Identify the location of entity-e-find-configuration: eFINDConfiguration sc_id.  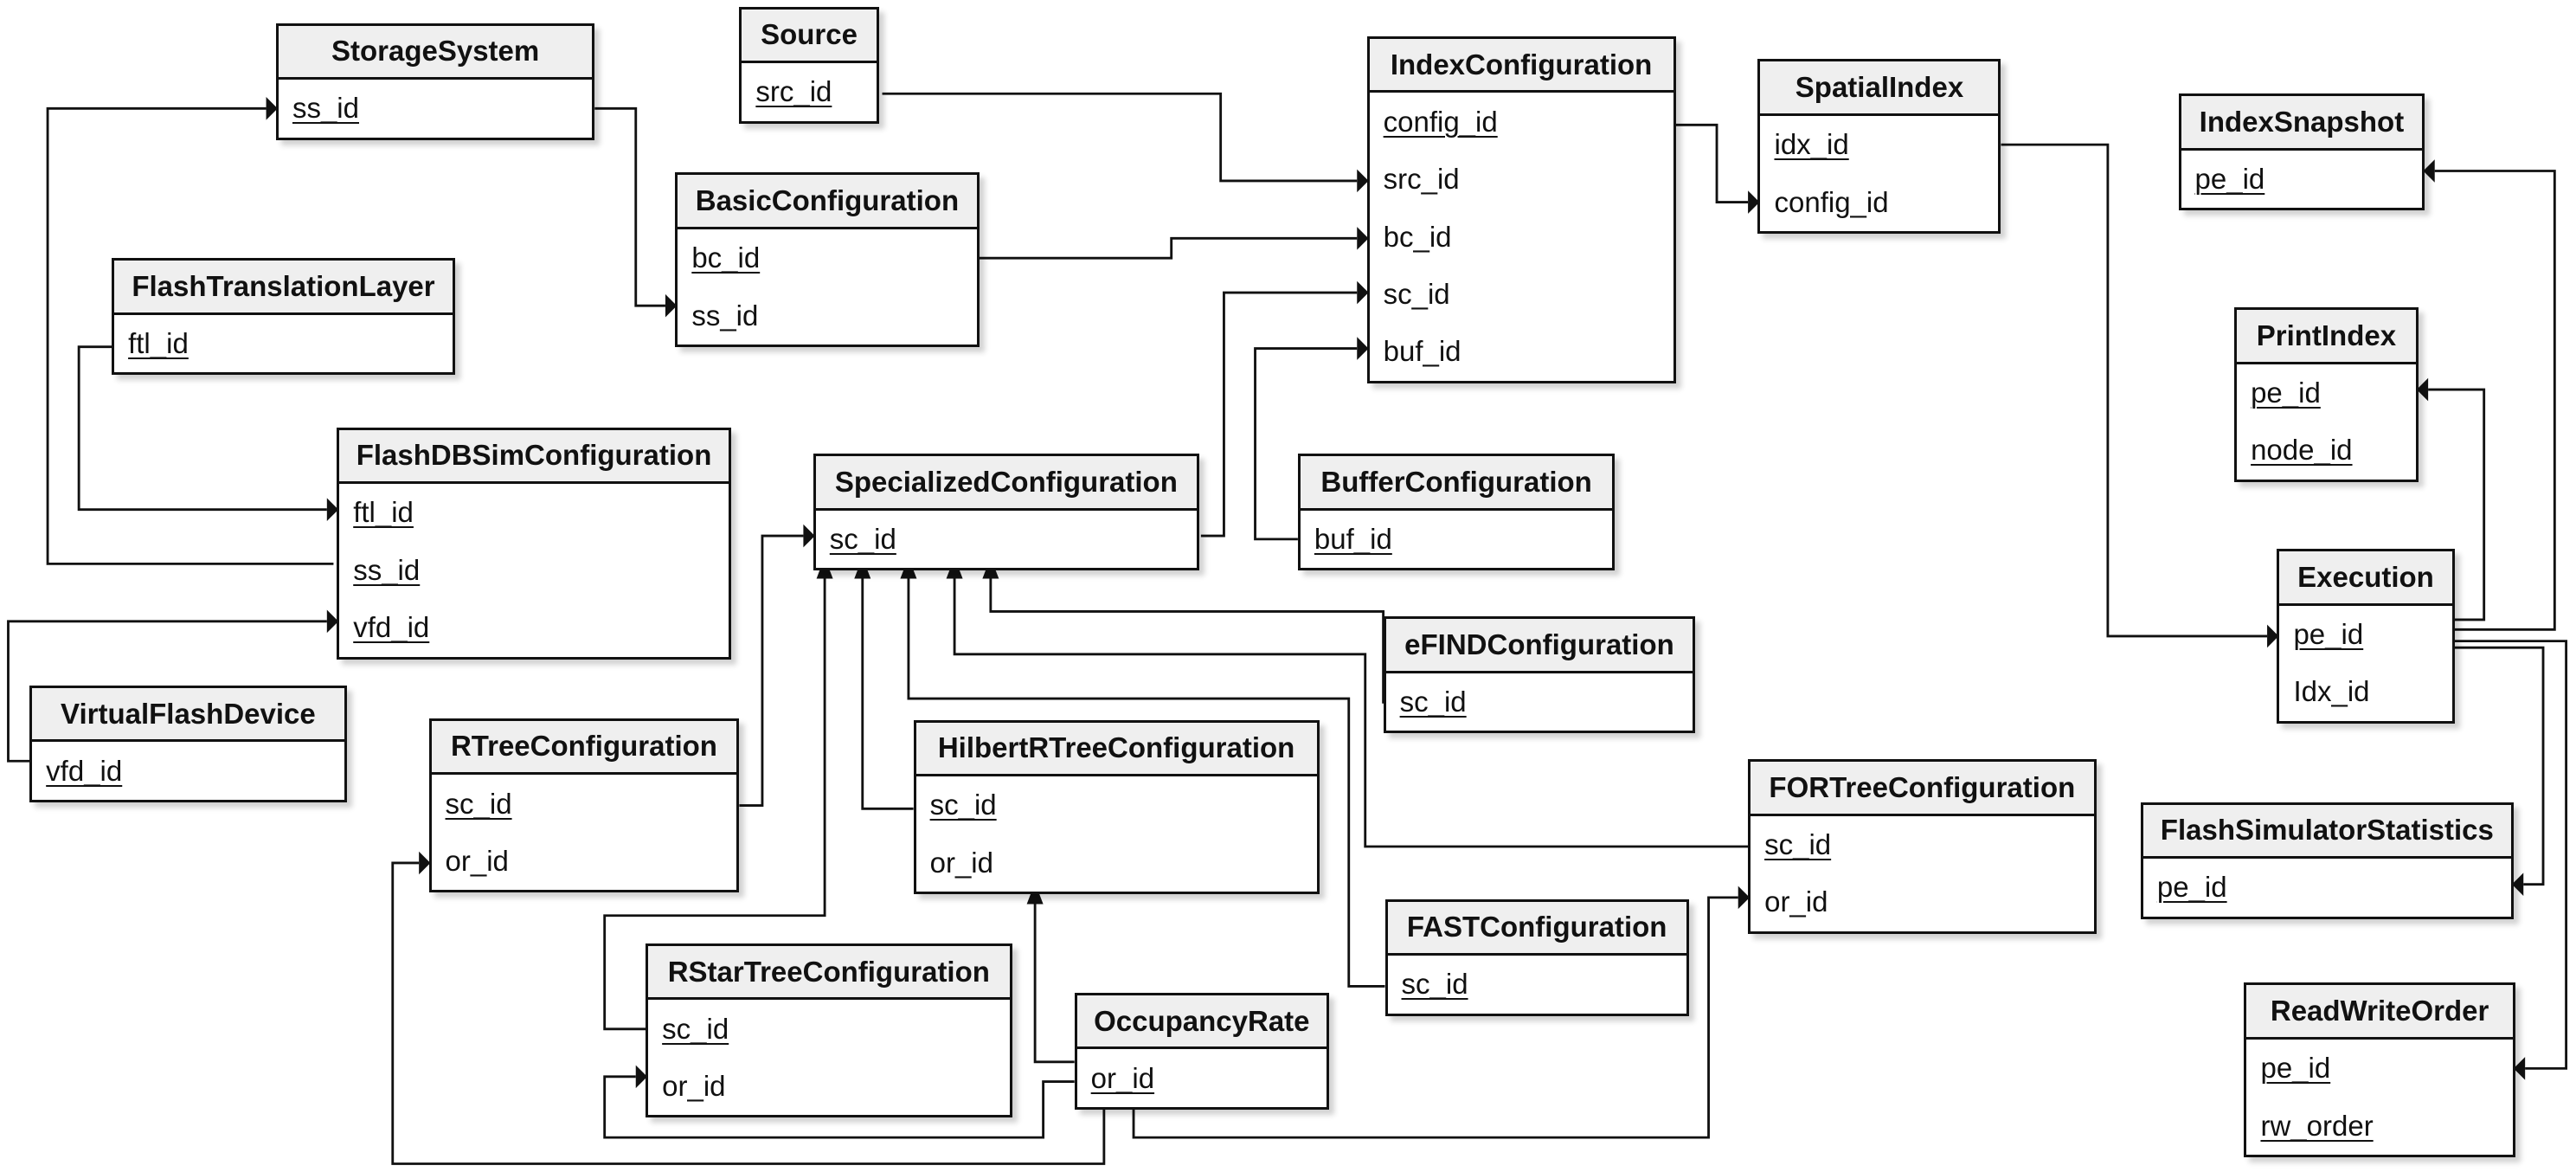
(1539, 674).